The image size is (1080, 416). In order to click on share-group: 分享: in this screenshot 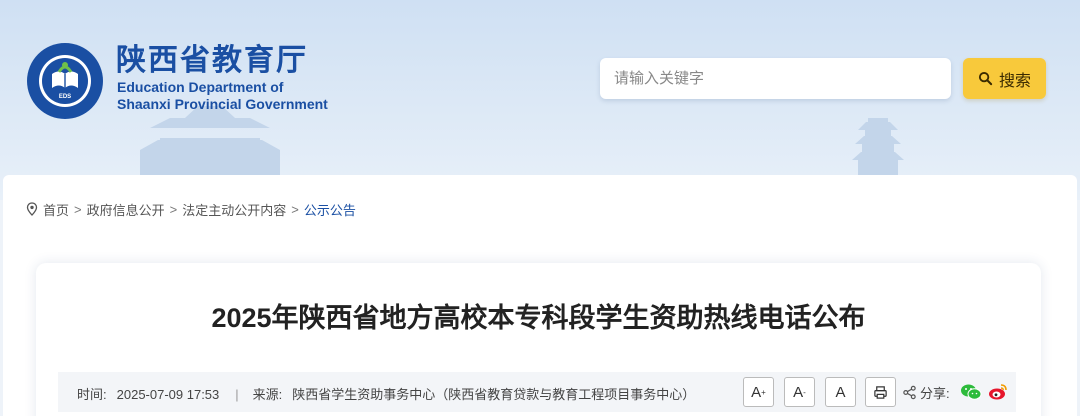, I will do `click(926, 392)`.